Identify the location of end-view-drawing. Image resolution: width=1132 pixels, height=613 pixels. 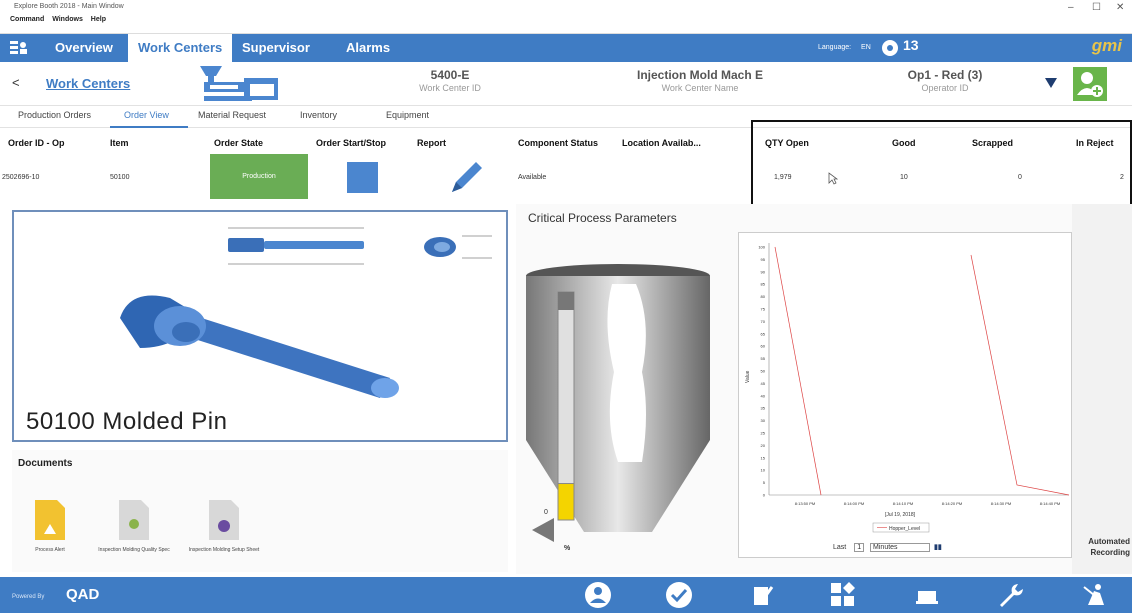
(458, 247).